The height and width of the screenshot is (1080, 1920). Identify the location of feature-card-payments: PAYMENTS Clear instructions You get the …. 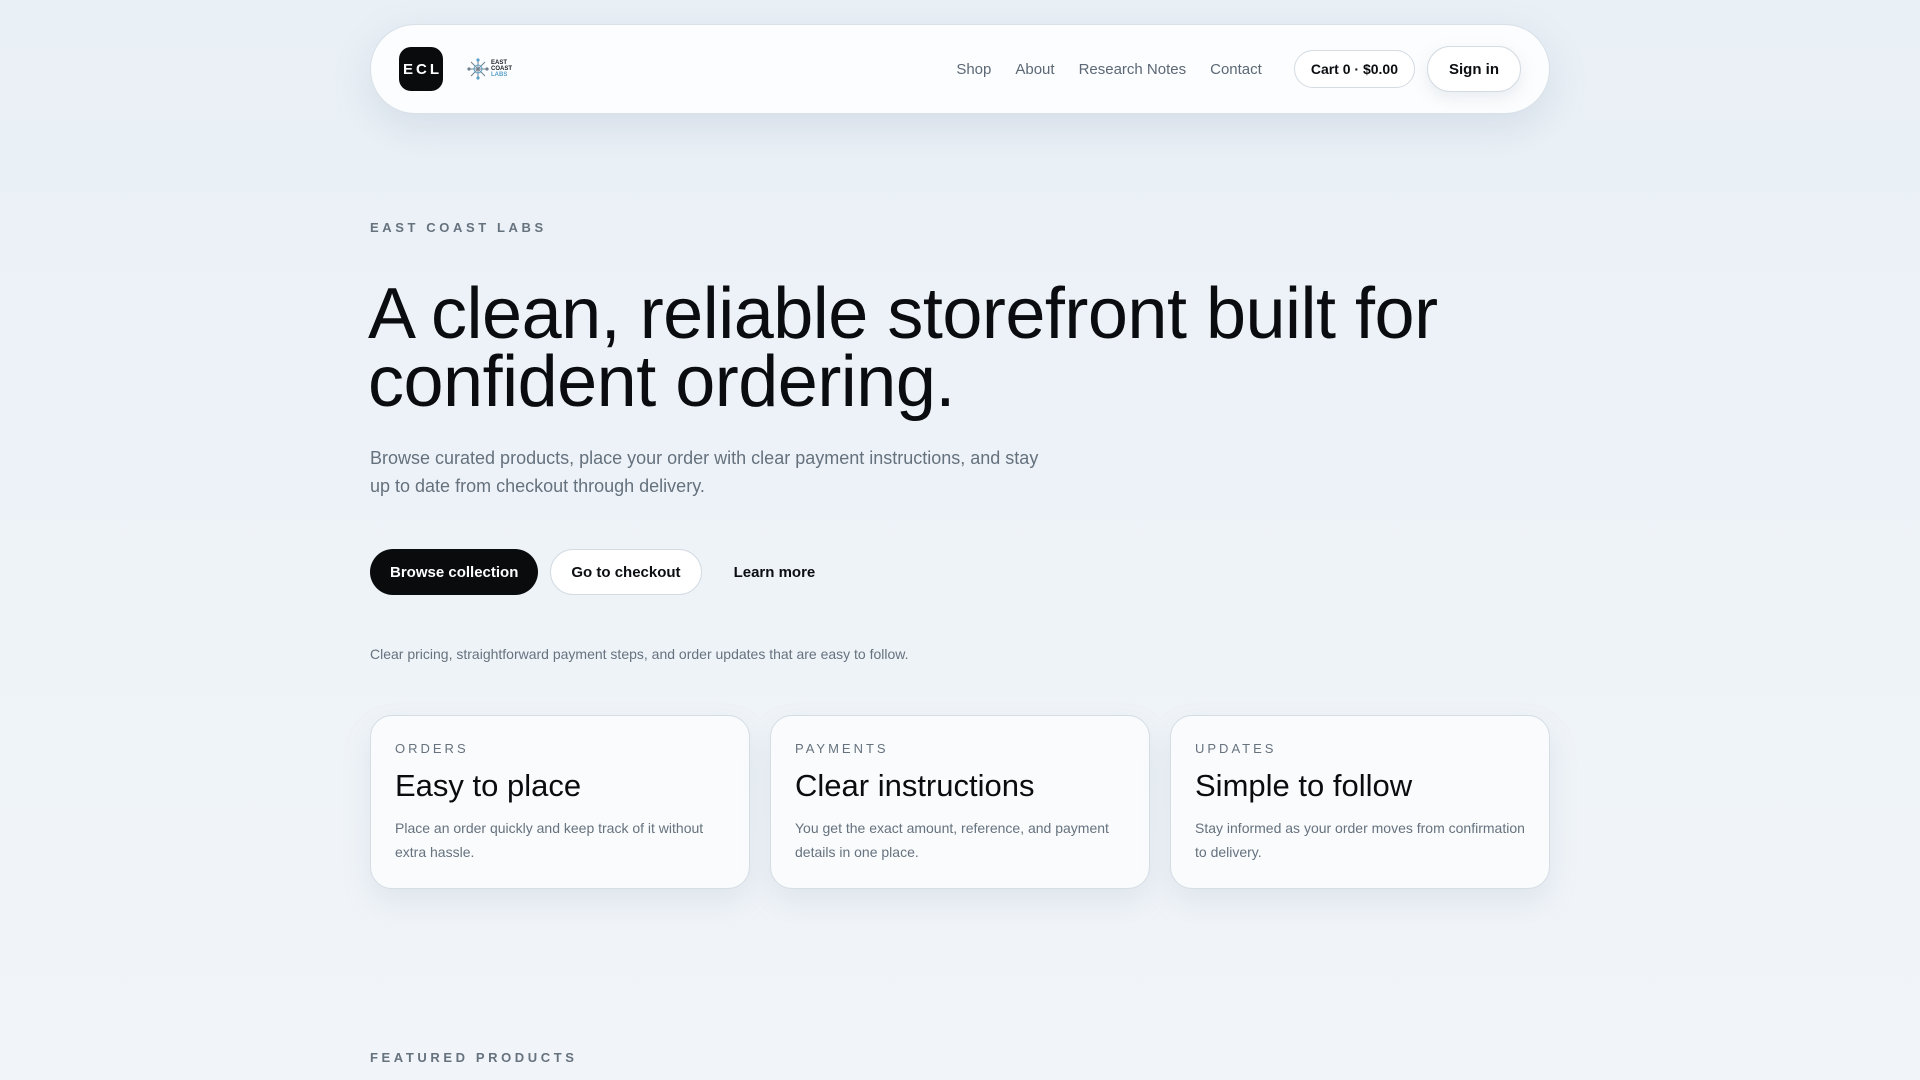
(960, 802).